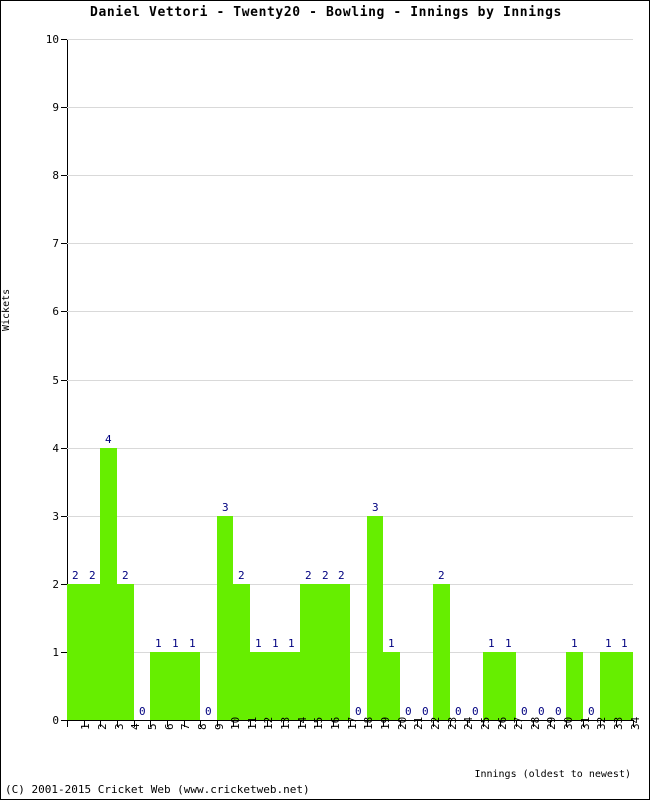 Image resolution: width=650 pixels, height=800 pixels. I want to click on bar-value-label: 3, so click(225, 507).